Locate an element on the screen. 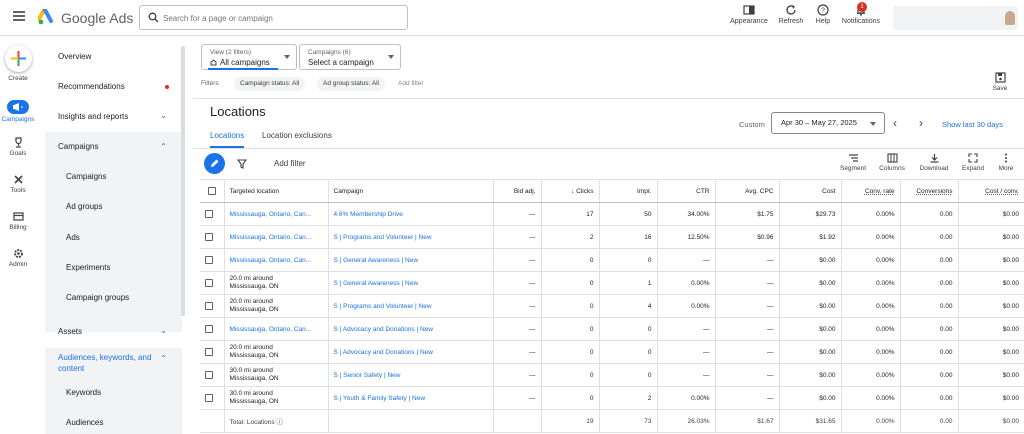 The height and width of the screenshot is (434, 1024). col-conv-rate: Conv. rate is located at coordinates (870, 191).